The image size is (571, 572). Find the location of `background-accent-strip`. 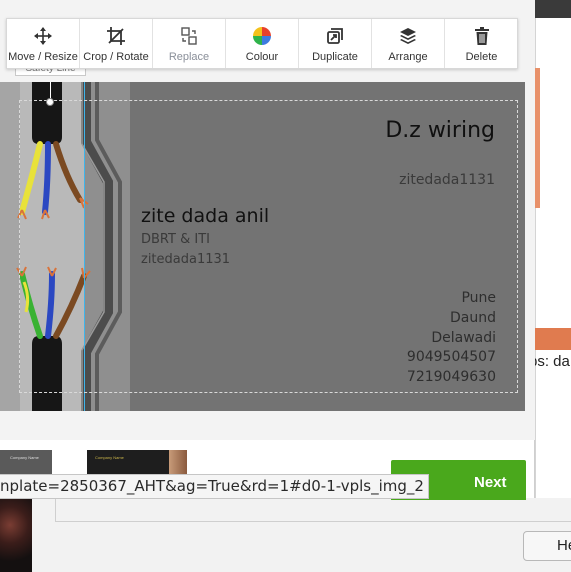

background-accent-strip is located at coordinates (537, 138).